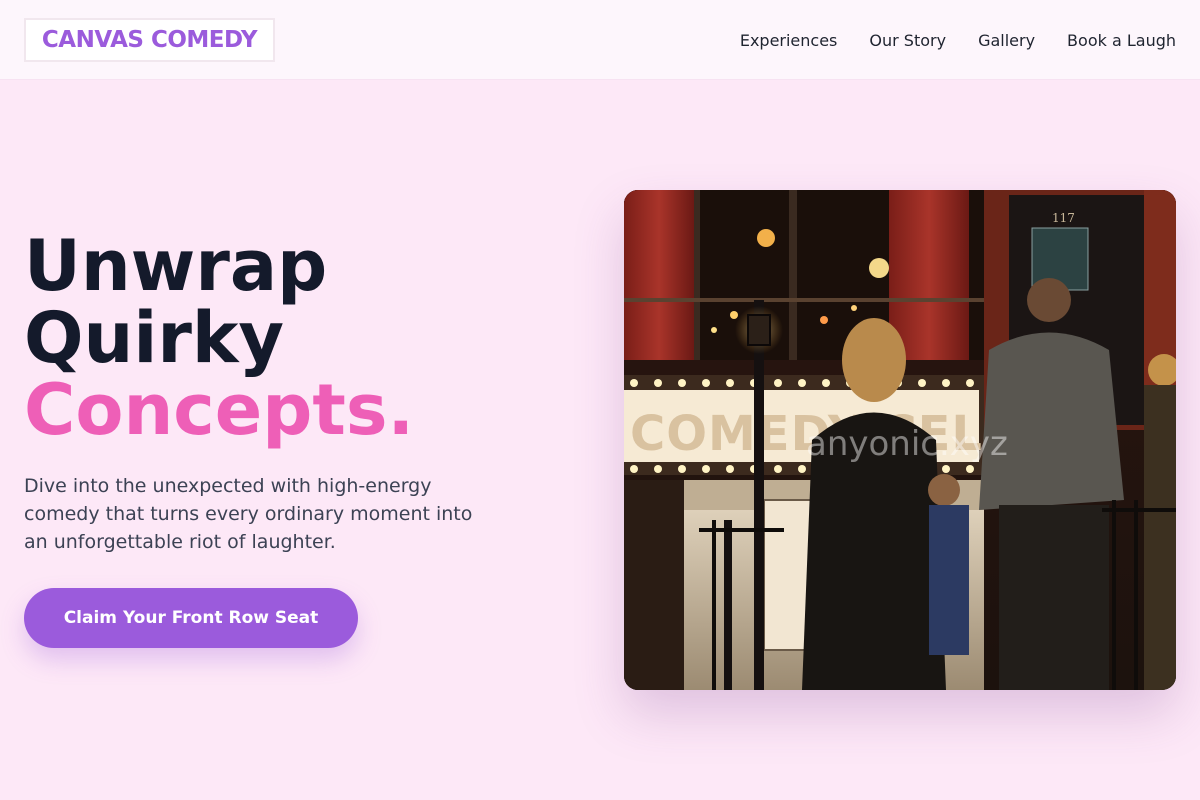  I want to click on nav-link-book-a-laugh: Book a Laugh, so click(1121, 40).